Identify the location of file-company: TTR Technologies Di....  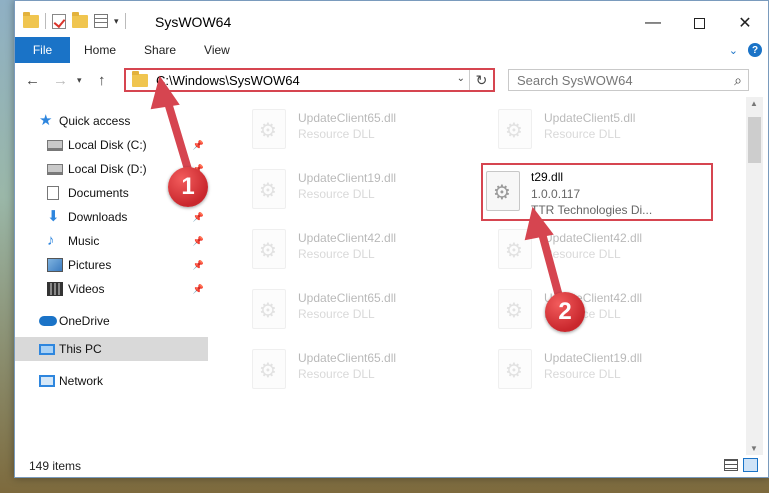
(592, 210).